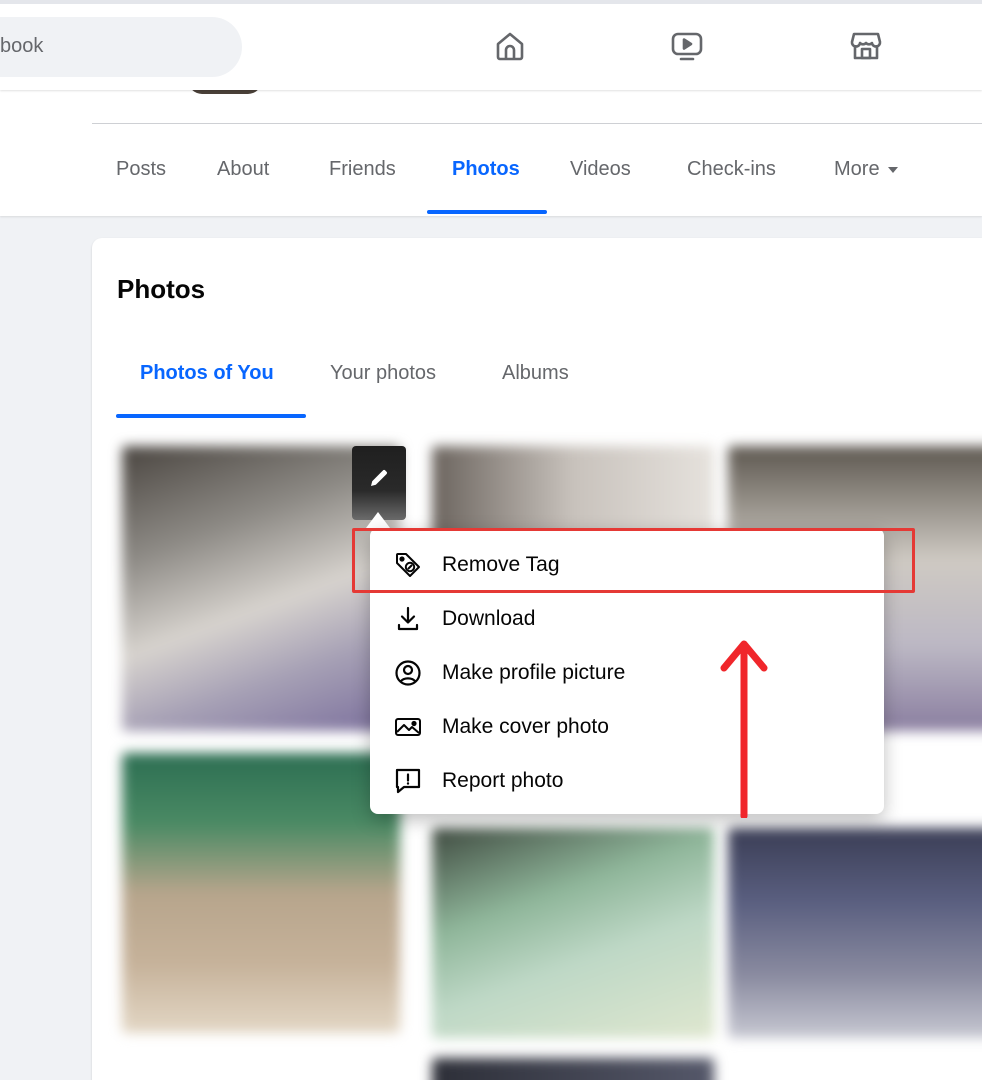 The width and height of the screenshot is (982, 1080). Describe the element at coordinates (161, 289) in the screenshot. I see `section-title: Photos` at that location.